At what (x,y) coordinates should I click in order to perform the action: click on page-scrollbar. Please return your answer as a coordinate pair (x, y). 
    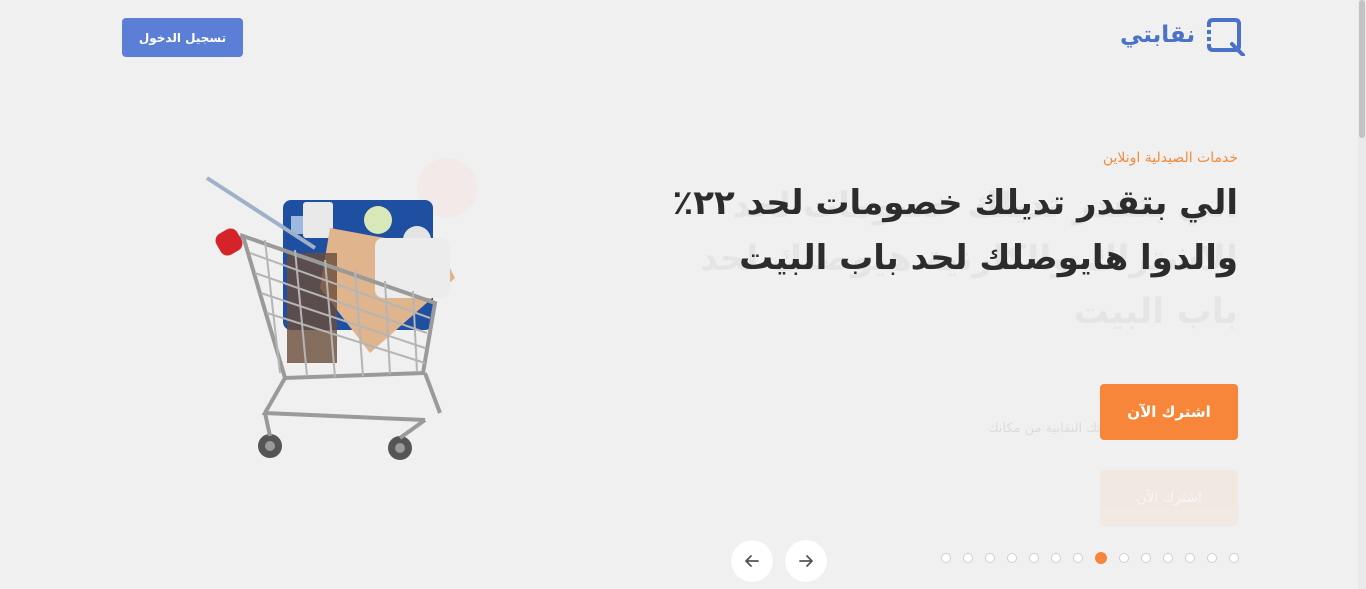
    Looking at the image, I should click on (1362, 294).